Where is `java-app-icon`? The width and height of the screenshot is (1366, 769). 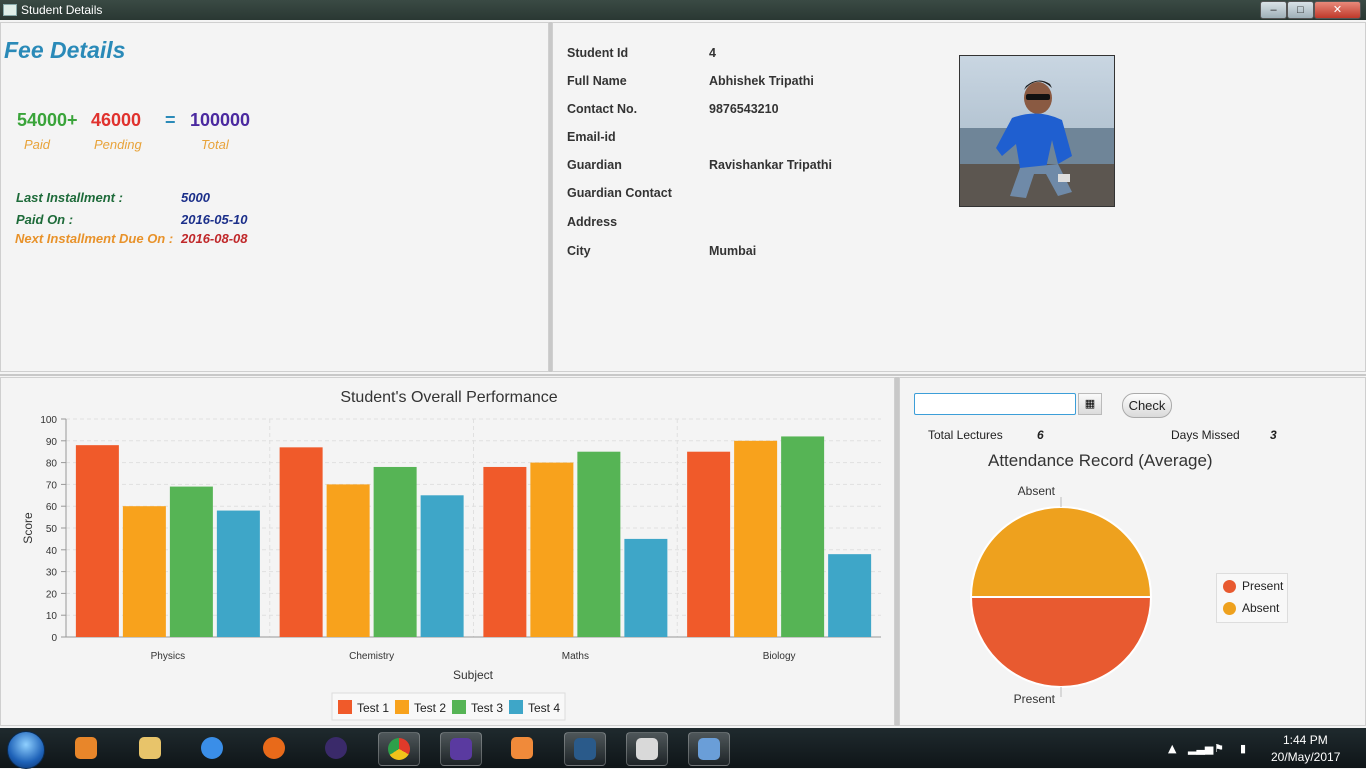
java-app-icon is located at coordinates (647, 749).